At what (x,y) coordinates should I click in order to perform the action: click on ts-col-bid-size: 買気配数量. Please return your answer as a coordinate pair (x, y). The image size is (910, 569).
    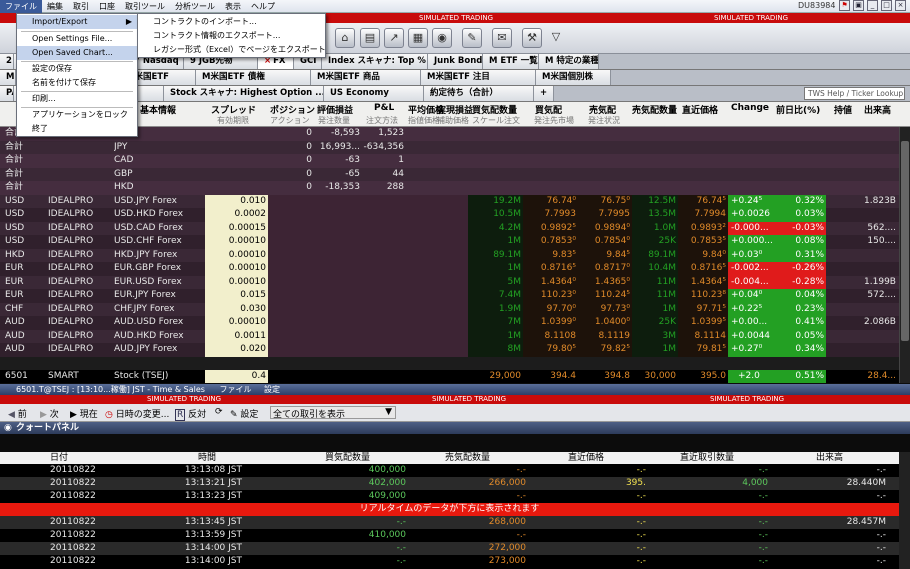
    Looking at the image, I should click on (347, 458).